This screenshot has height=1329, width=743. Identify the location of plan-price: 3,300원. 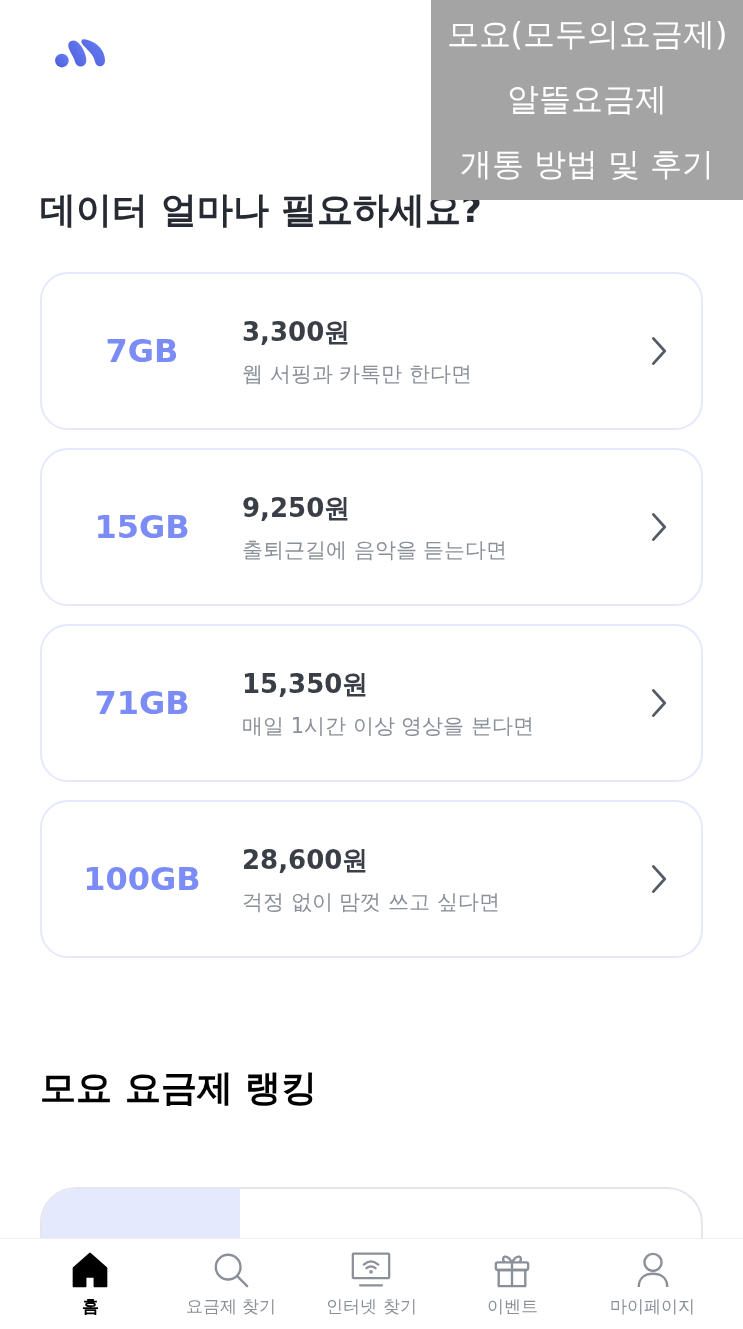
(297, 332).